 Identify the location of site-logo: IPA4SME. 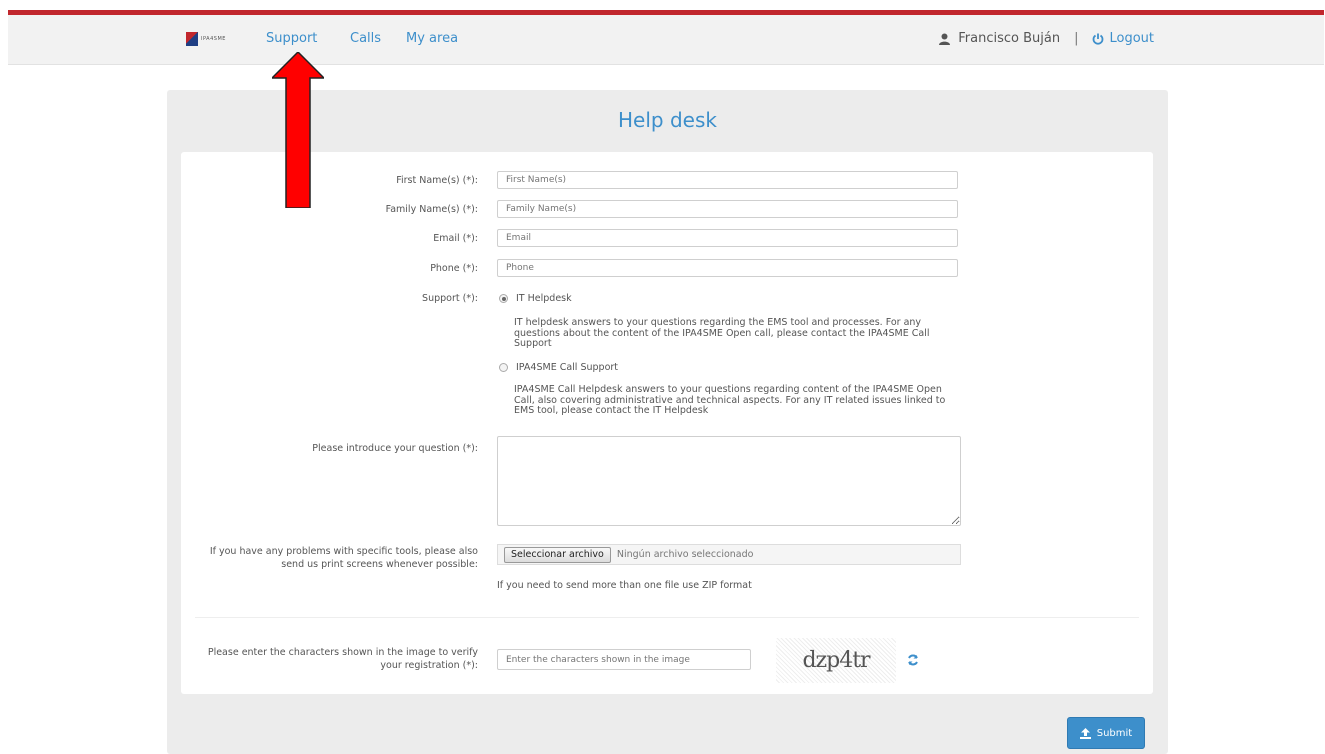
(206, 39).